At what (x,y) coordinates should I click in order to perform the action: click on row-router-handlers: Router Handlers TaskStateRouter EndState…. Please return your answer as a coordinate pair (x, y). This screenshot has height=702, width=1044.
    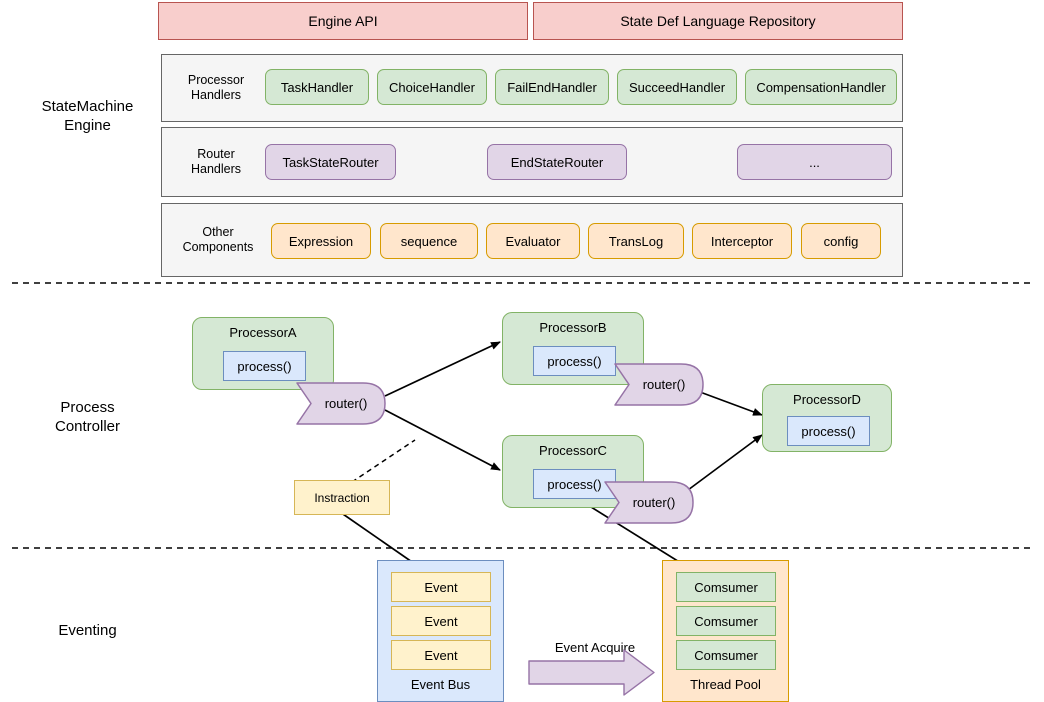
    Looking at the image, I should click on (532, 162).